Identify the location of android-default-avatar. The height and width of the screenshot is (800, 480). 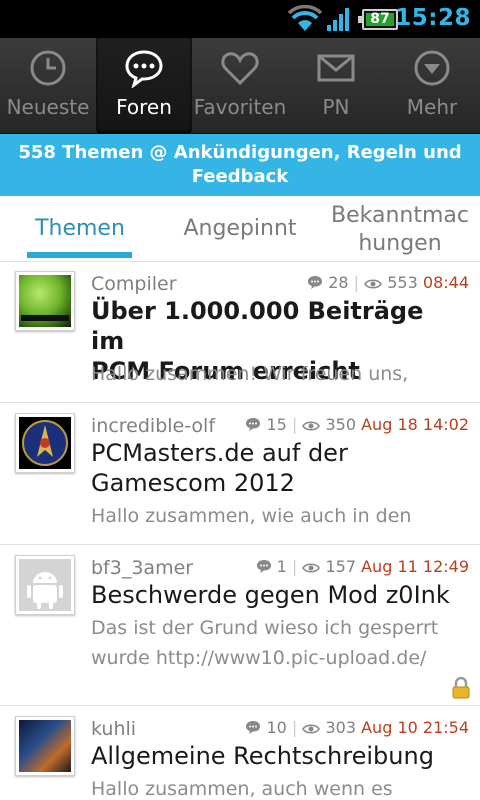
(45, 585).